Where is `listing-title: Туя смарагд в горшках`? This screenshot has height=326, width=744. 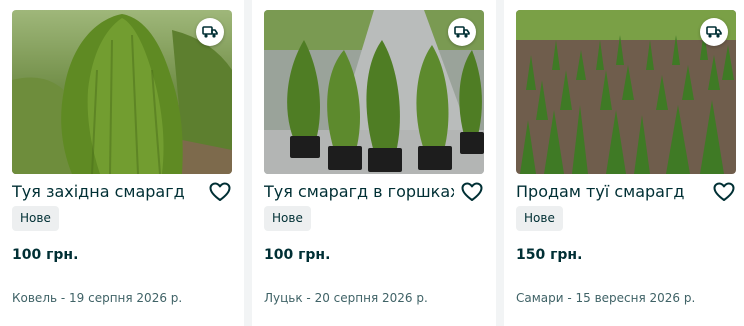
listing-title: Туя смарагд в горшках is located at coordinates (359, 192).